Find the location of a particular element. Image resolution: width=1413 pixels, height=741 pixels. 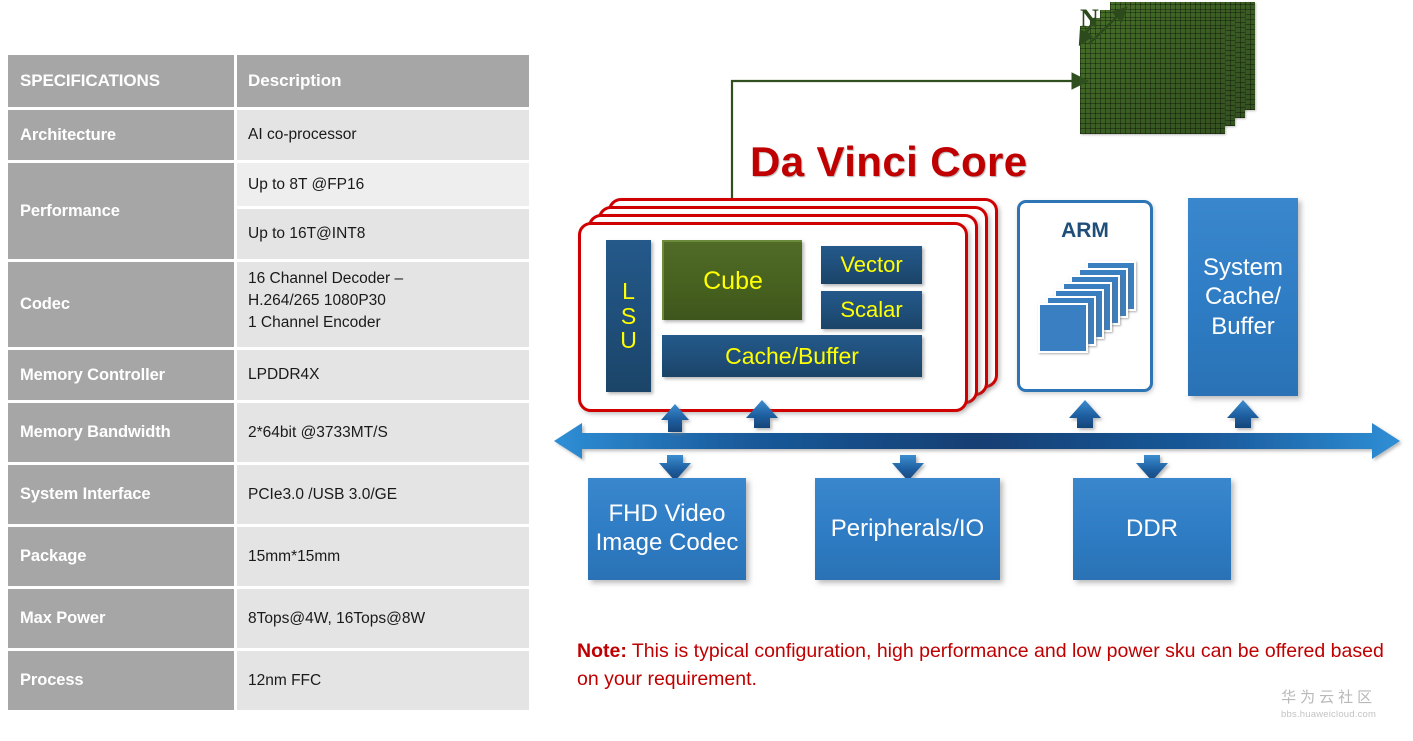

table-row: System Interface PCIe3.0 /USB 3.0/GE is located at coordinates (268, 494).